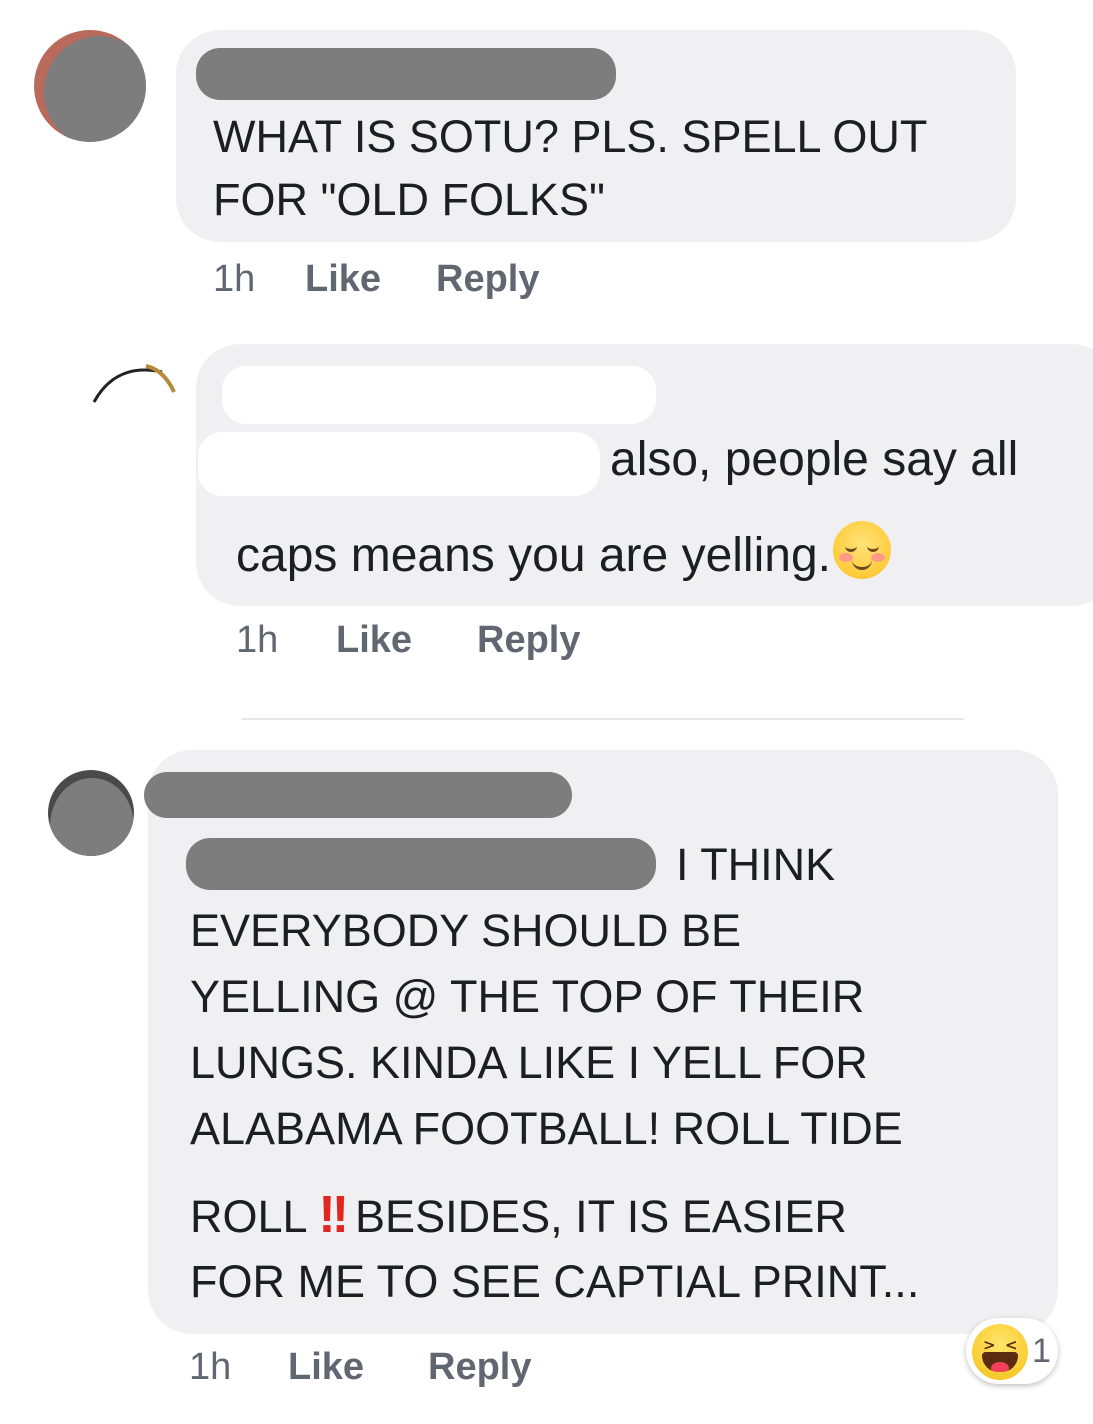 This screenshot has height=1424, width=1093. What do you see at coordinates (466, 930) in the screenshot?
I see `comment-text-line: EVERYBODY SHOULD BE` at bounding box center [466, 930].